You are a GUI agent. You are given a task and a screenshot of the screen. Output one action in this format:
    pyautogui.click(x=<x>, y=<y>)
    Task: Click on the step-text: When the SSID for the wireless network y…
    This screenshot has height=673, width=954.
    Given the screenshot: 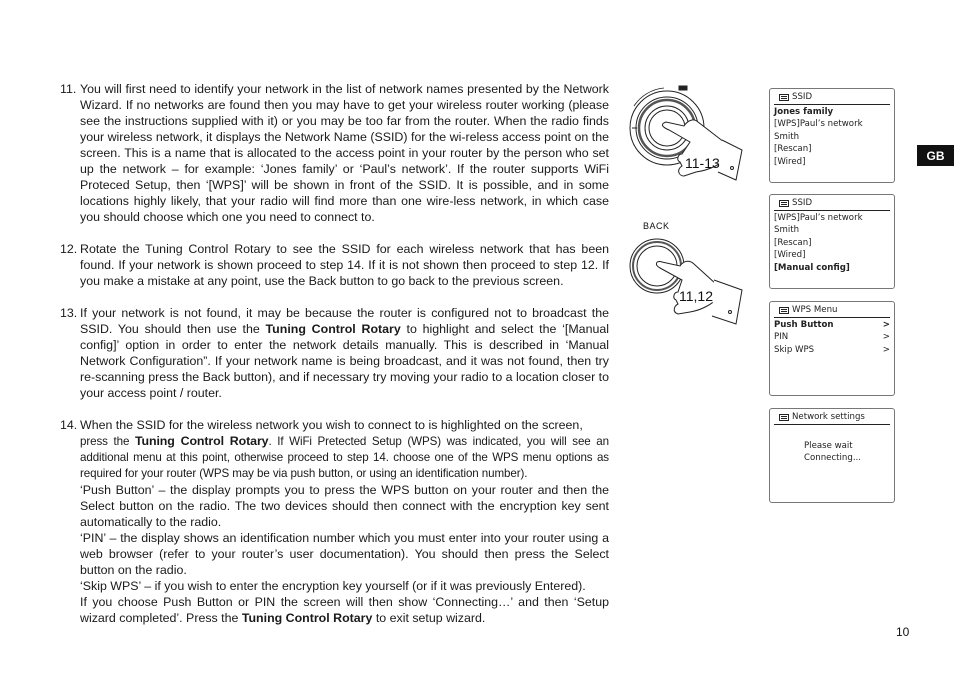 What is the action you would take?
    pyautogui.click(x=331, y=425)
    